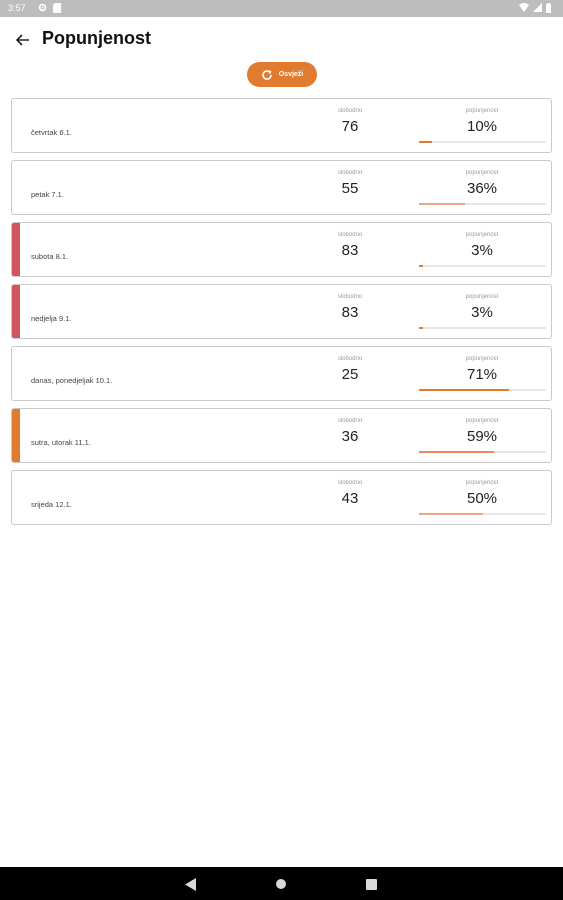 Image resolution: width=563 pixels, height=900 pixels. Describe the element at coordinates (281, 125) in the screenshot. I see `day-card: četvrtak 6.1. slobodno 76 popunjenost 10%` at that location.